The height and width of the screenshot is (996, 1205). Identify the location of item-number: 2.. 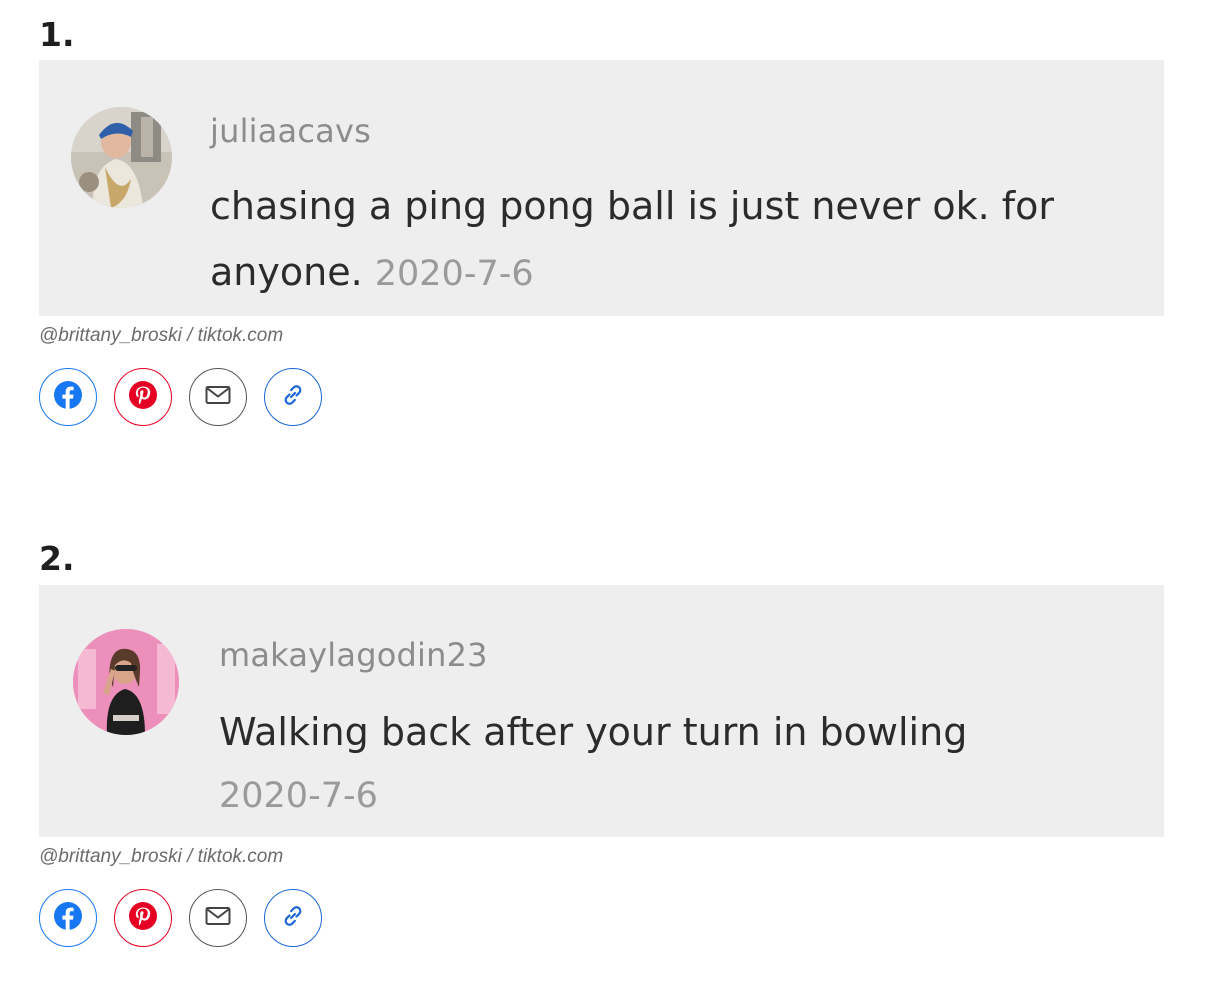
(57, 558).